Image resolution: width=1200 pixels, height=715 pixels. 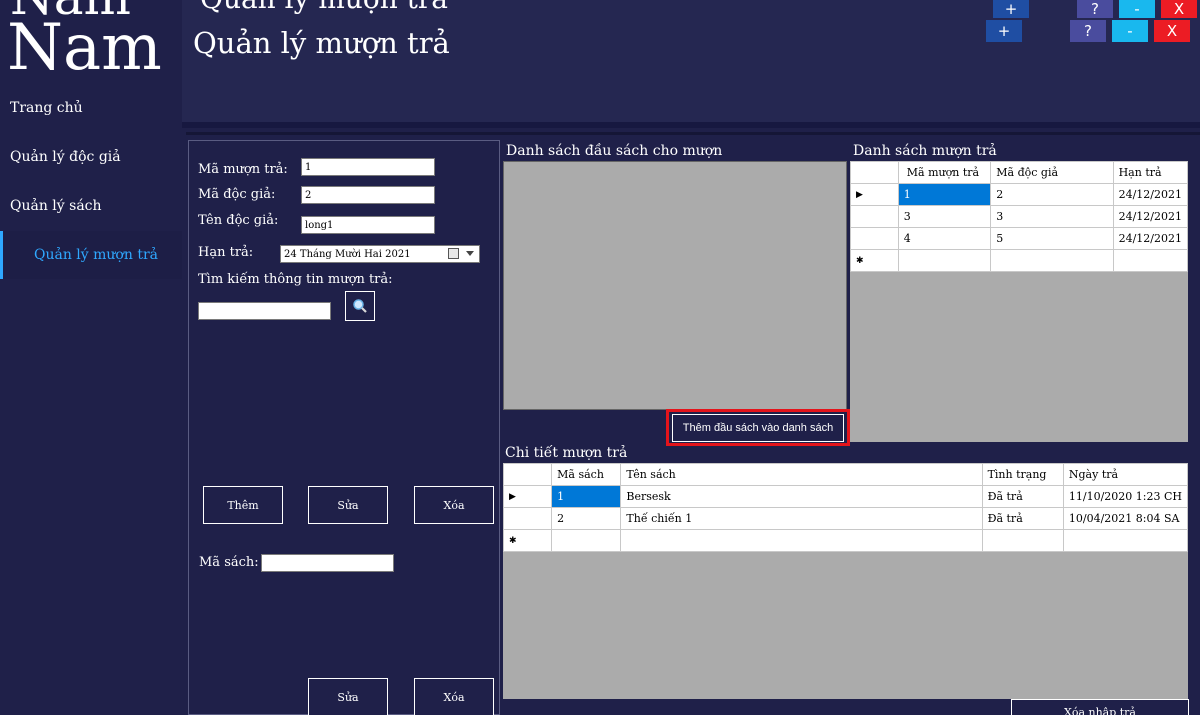 What do you see at coordinates (454, 696) in the screenshot?
I see `delete-detail-button: Xóa` at bounding box center [454, 696].